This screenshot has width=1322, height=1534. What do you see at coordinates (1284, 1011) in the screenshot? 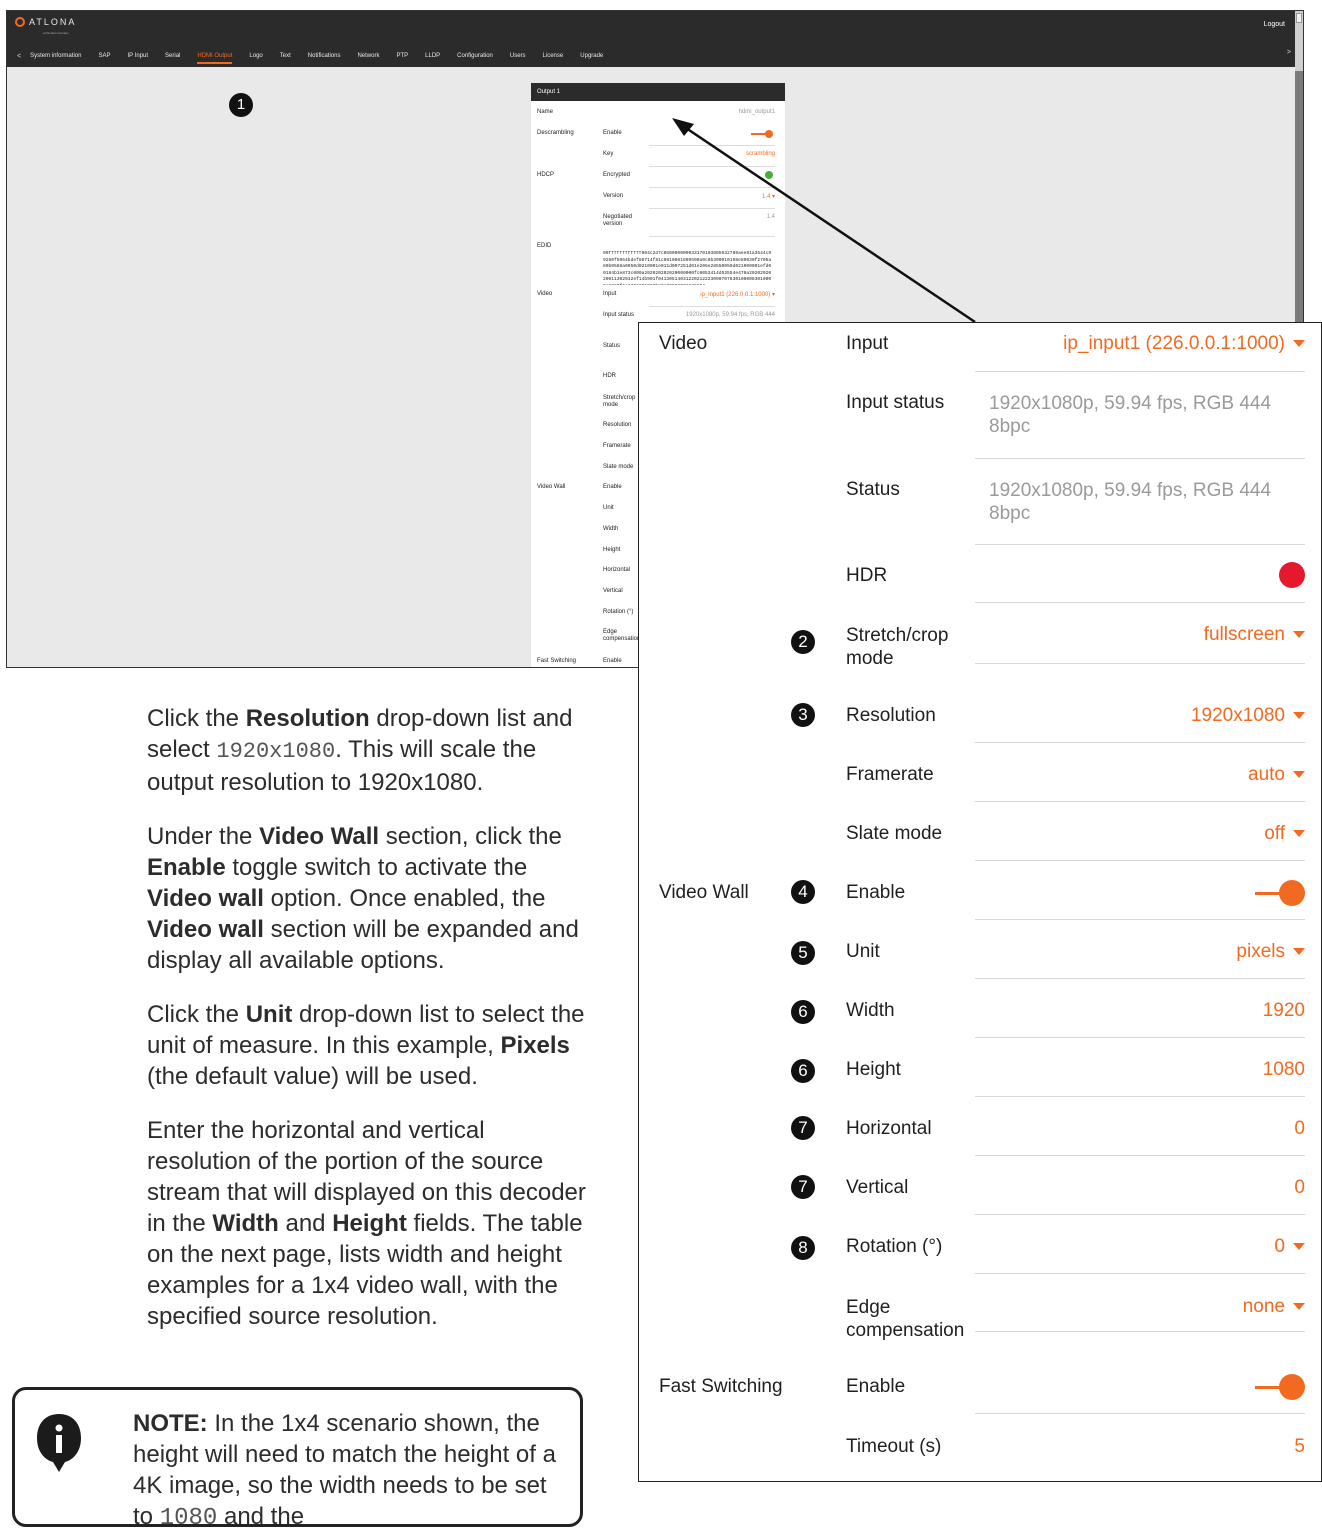
I see `width-field: 1920` at bounding box center [1284, 1011].